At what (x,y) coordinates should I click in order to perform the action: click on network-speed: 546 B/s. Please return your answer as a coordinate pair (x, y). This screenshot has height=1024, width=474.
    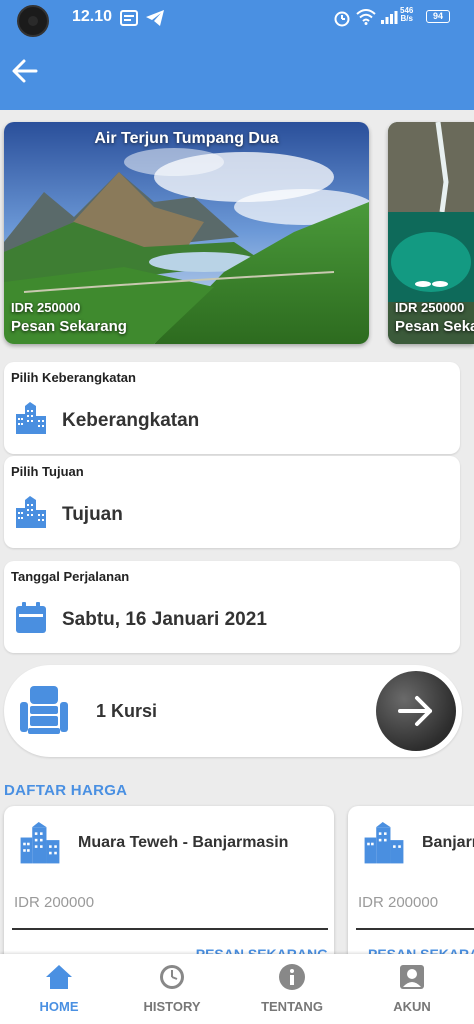
    Looking at the image, I should click on (406, 15).